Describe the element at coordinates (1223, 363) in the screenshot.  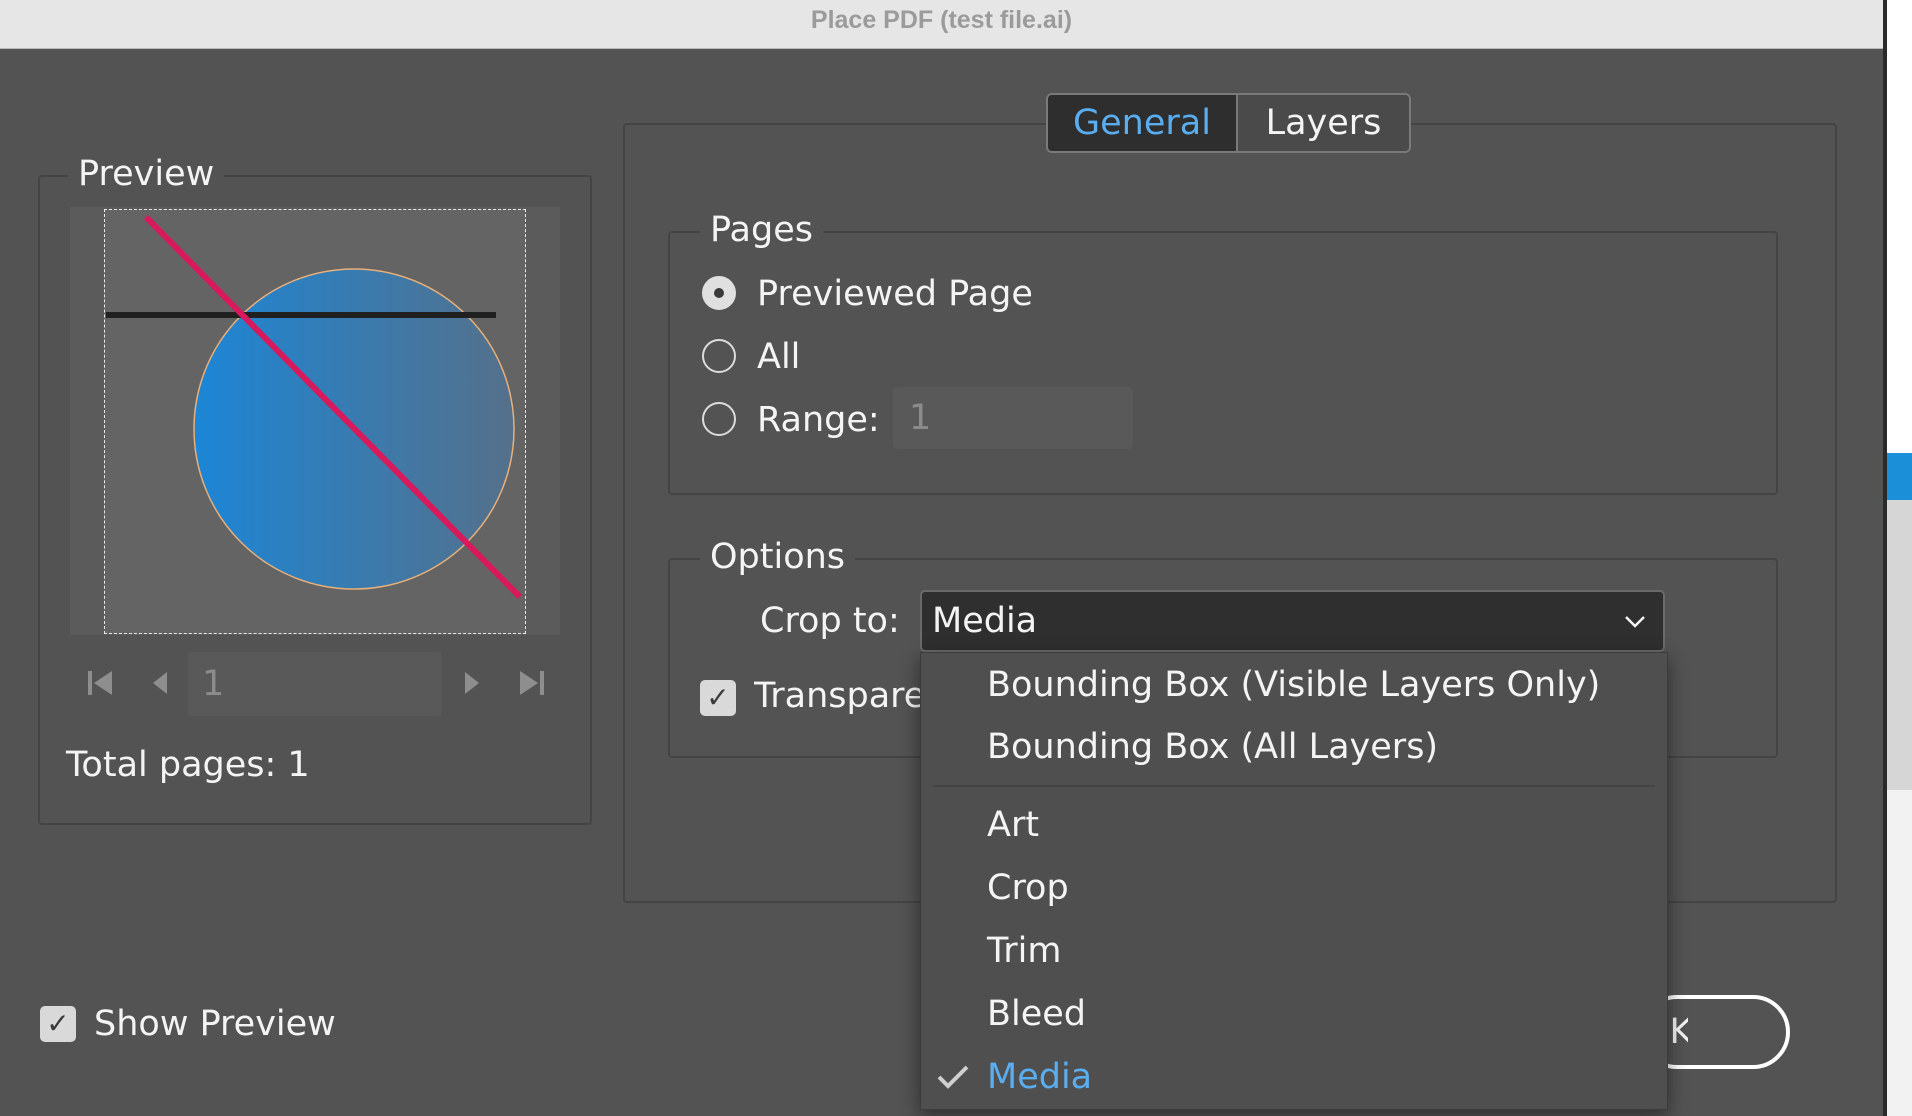
I see `pages-group` at that location.